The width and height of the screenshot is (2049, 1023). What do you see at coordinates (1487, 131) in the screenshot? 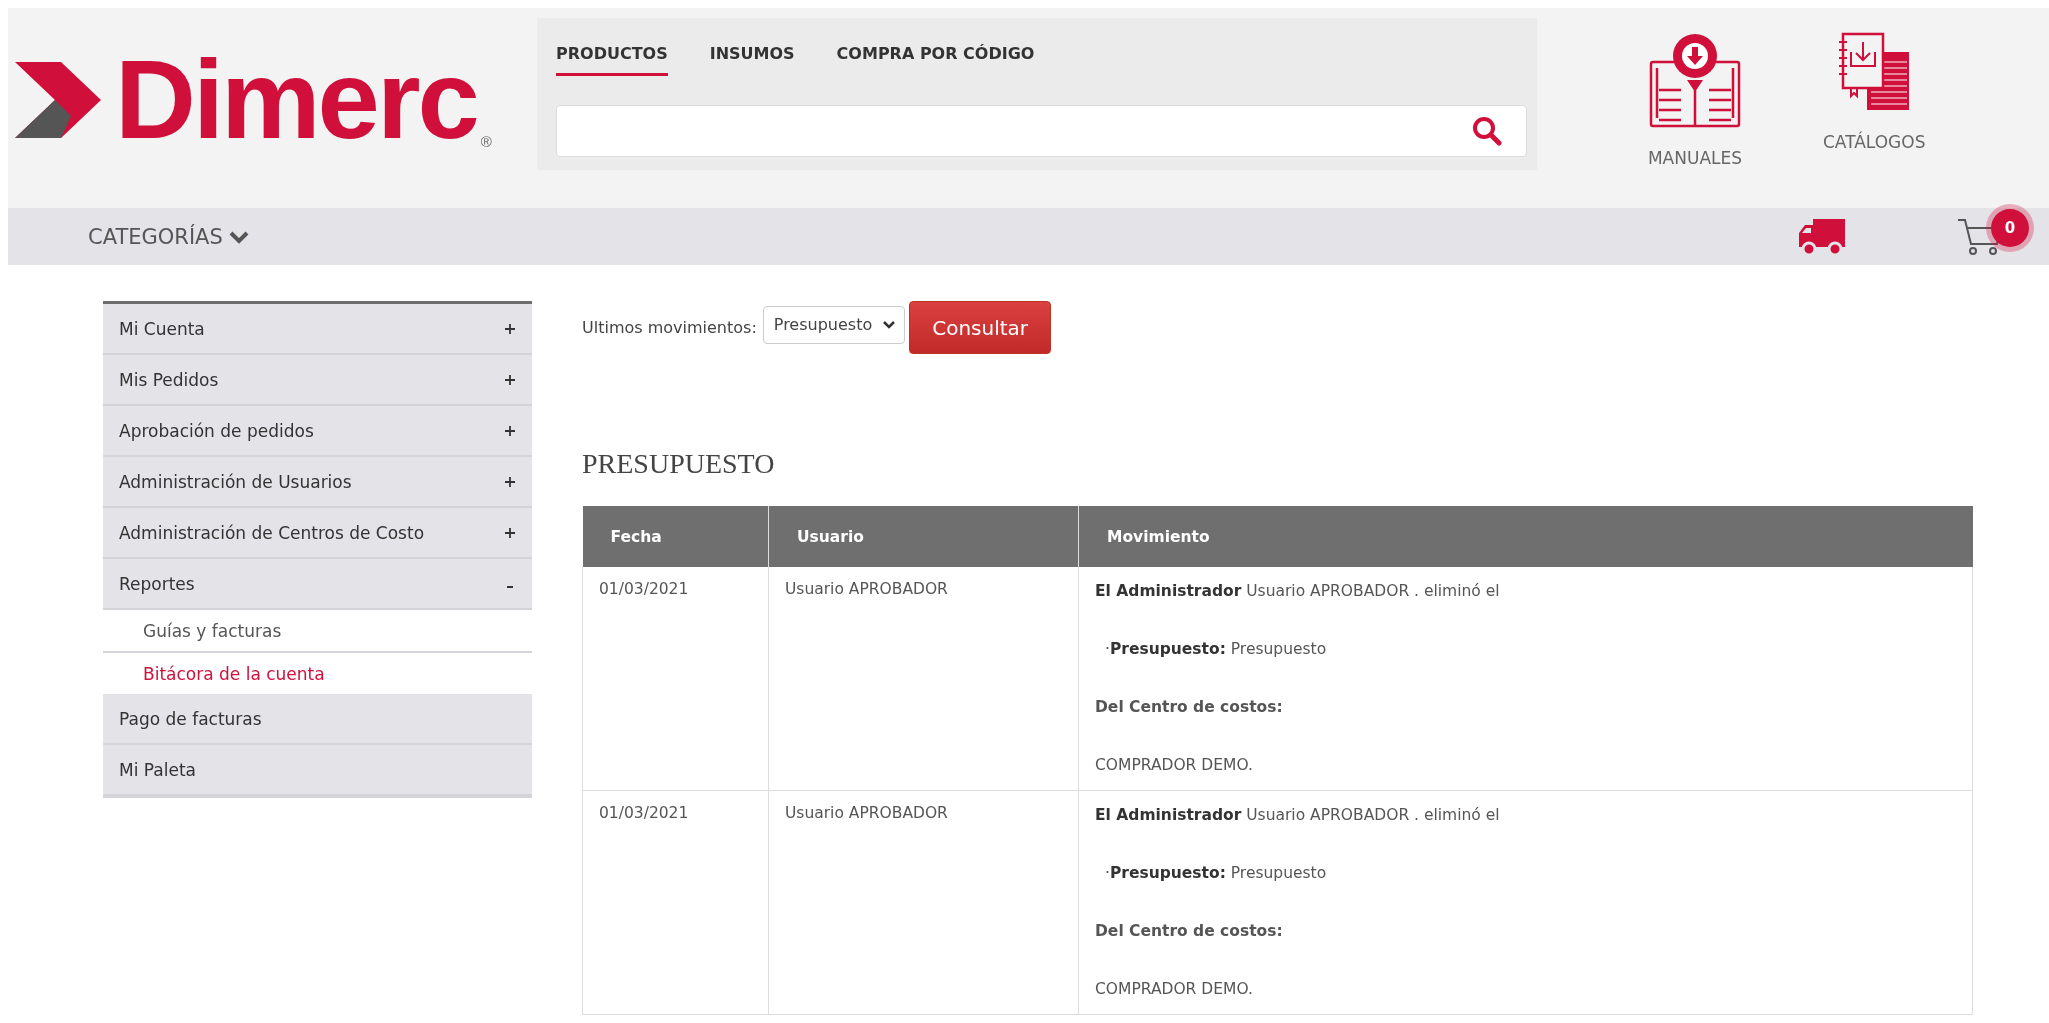
I see `search-icon` at bounding box center [1487, 131].